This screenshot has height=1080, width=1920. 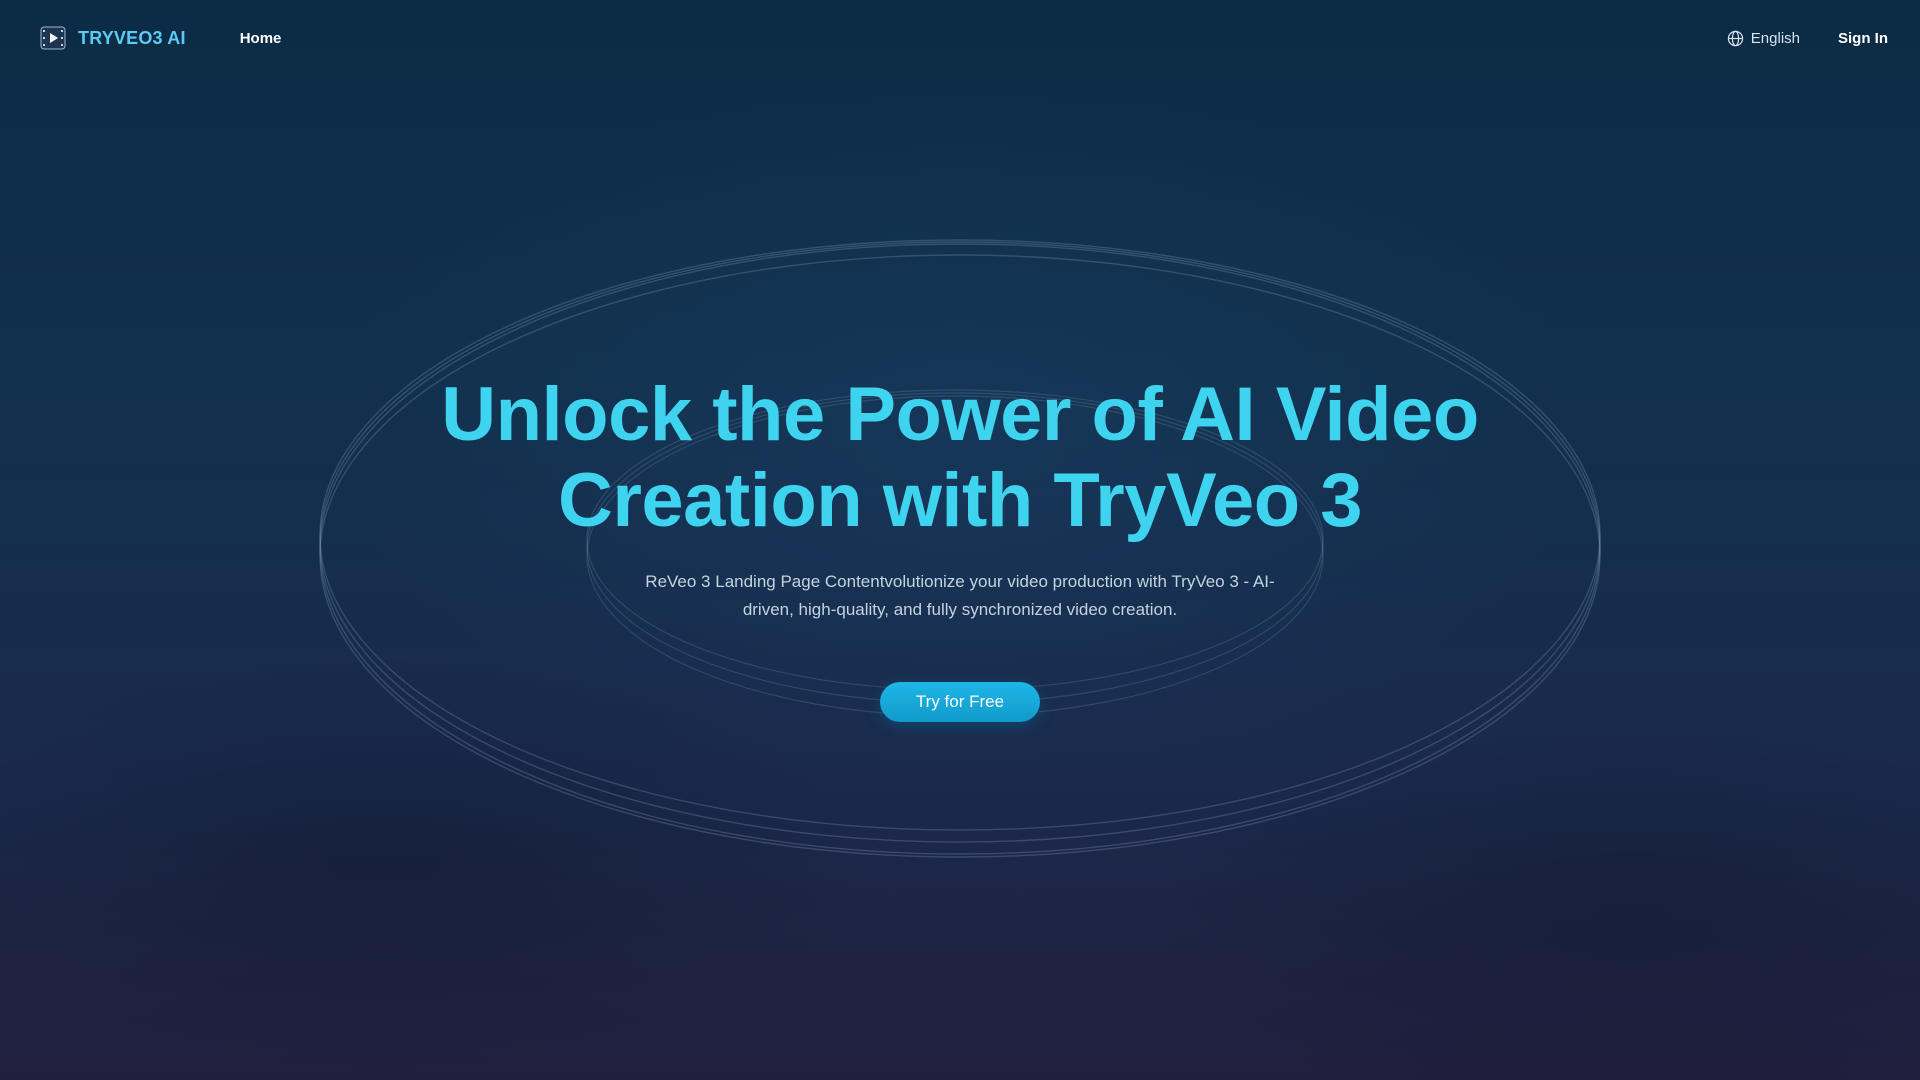 What do you see at coordinates (960, 414) in the screenshot?
I see `hero-title-line-1: Unlock the Power of AI Video` at bounding box center [960, 414].